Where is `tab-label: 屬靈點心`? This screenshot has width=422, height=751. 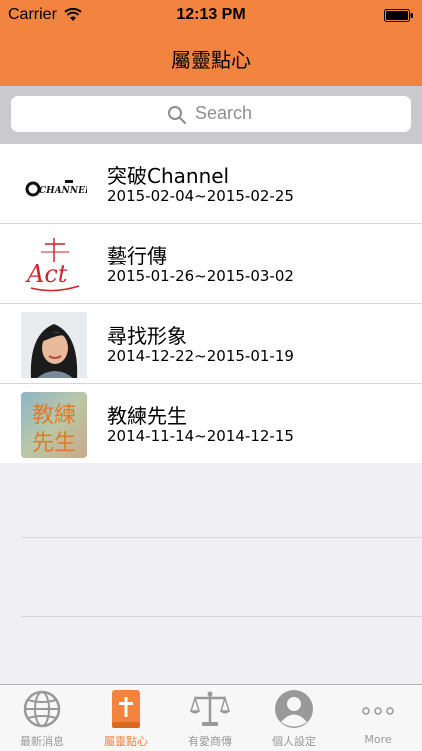
tab-label: 屬靈點心 is located at coordinates (126, 741).